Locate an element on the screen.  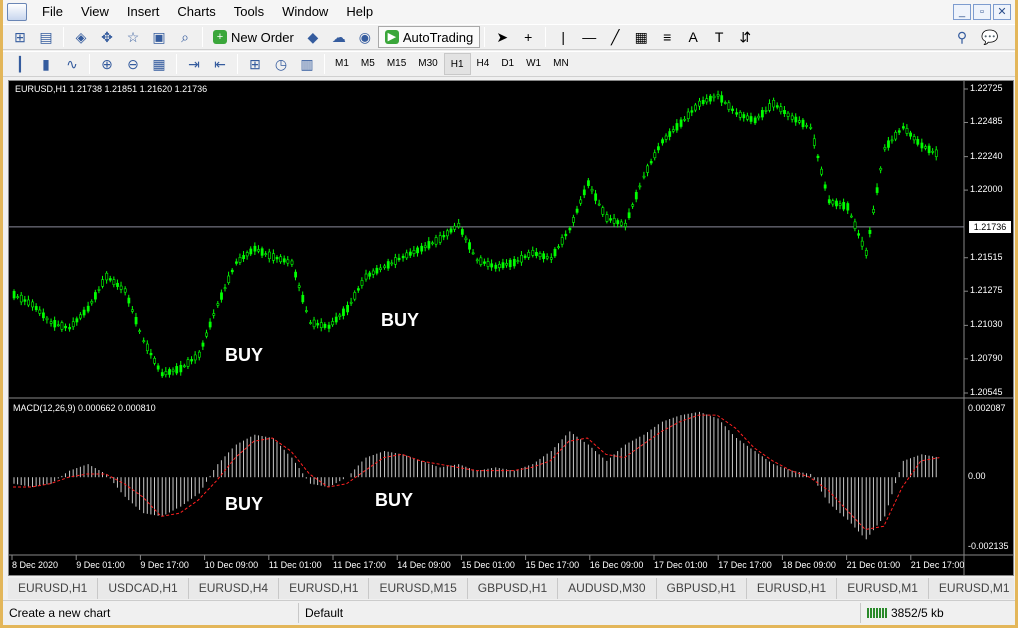
tile-windows-icon: ▦ is located at coordinates (159, 64).